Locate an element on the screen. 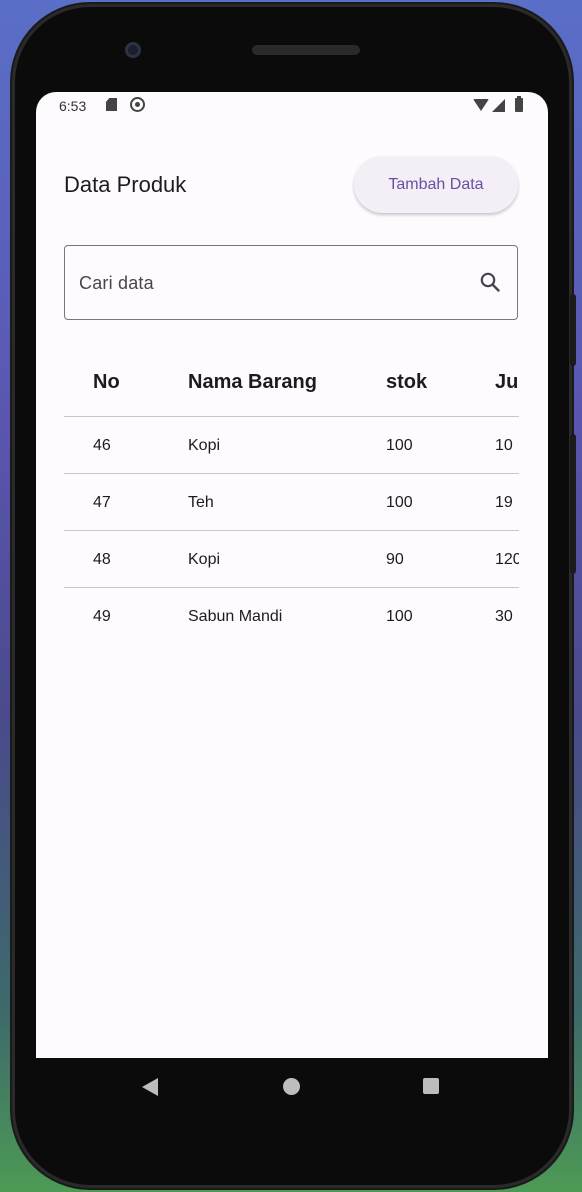 This screenshot has height=1192, width=582. cell-no: 49 is located at coordinates (102, 616).